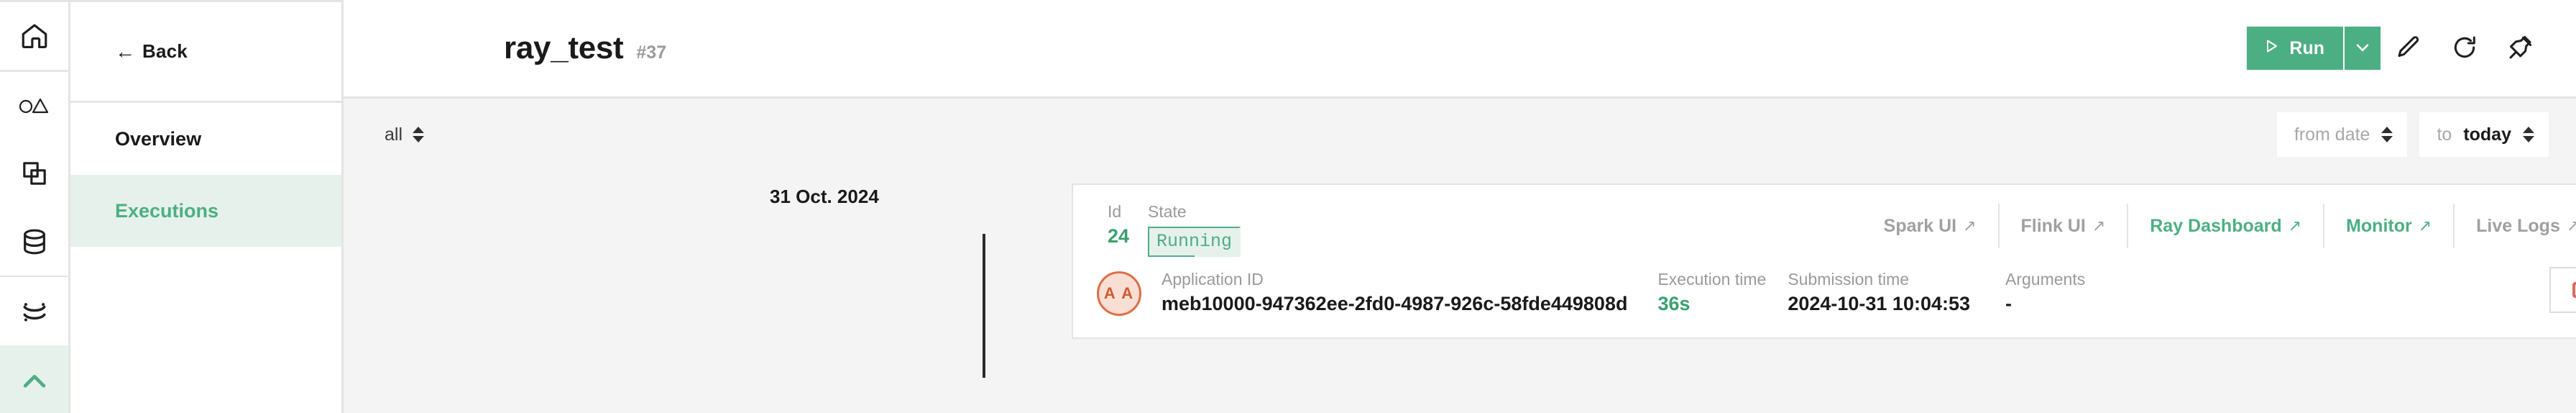  I want to click on link-monitor: Monitor ↗, so click(2388, 226).